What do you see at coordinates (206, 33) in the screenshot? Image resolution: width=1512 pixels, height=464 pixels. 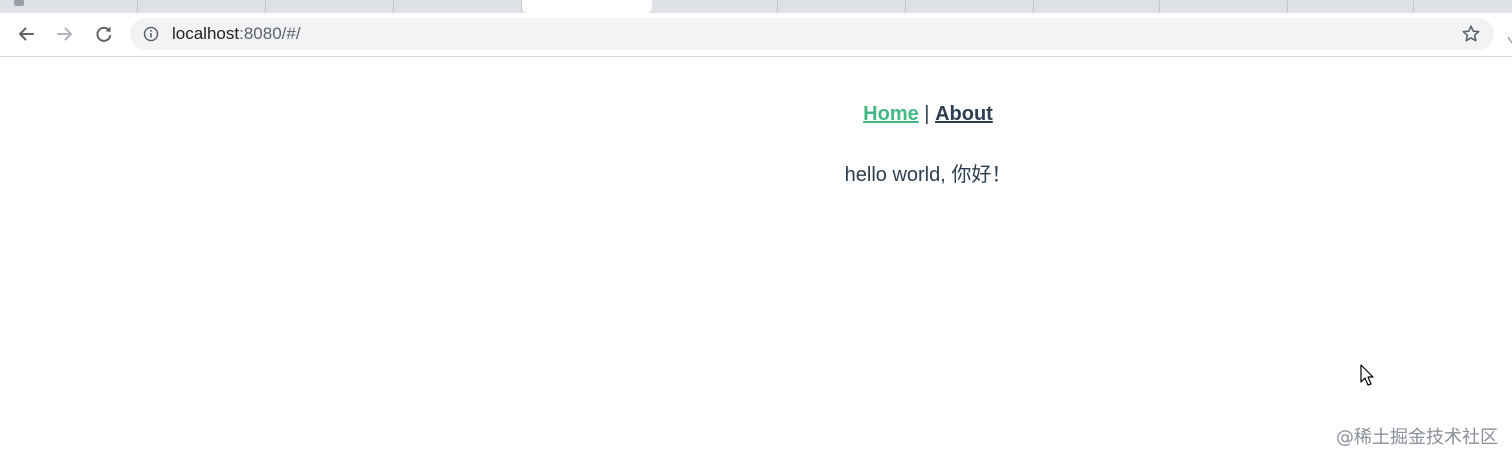 I see `address-host: localhost` at bounding box center [206, 33].